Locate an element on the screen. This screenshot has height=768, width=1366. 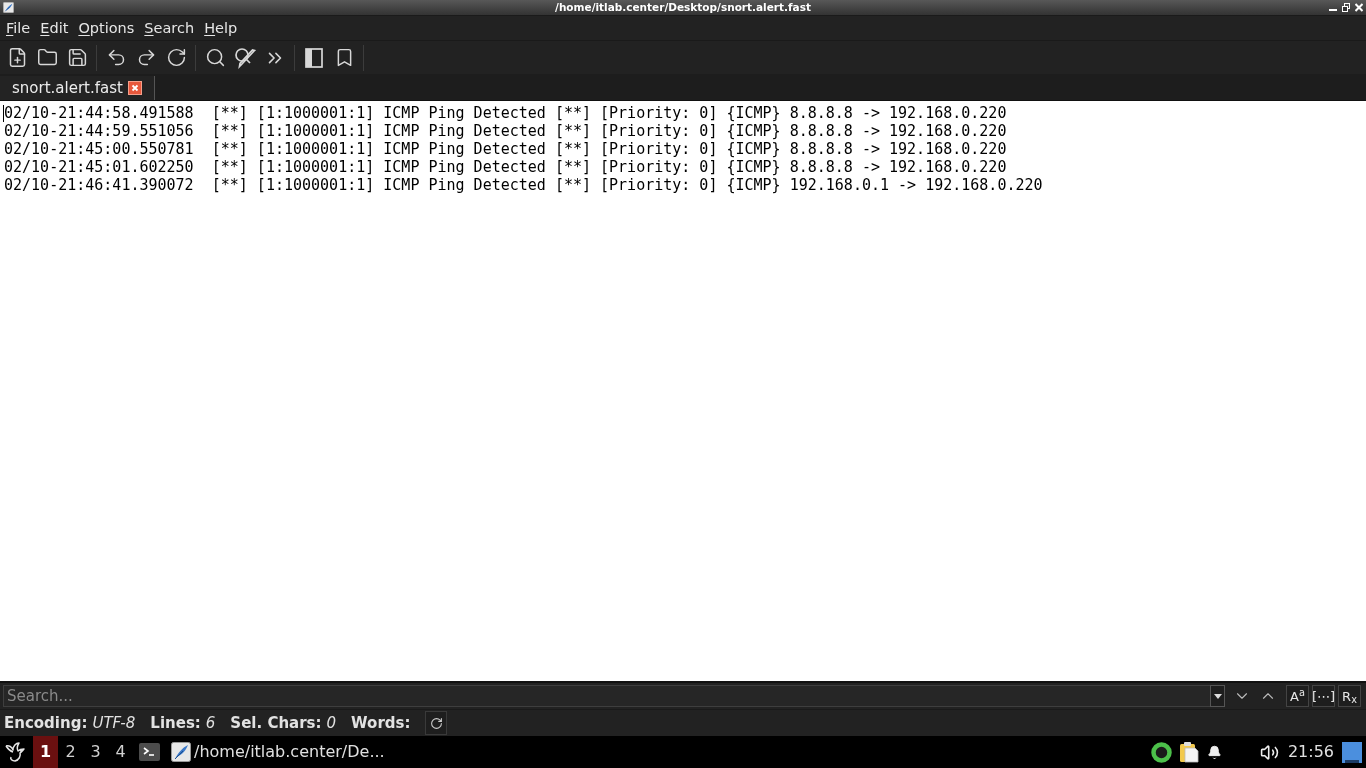
log-line: 02/10-21:45:01.602250 [**] [1:1000001:1] ICMP Ping Detected [**] [Priority: 0] {ICMP} 8.8.8.8 -> 192.168.0.220 is located at coordinates (505, 167).